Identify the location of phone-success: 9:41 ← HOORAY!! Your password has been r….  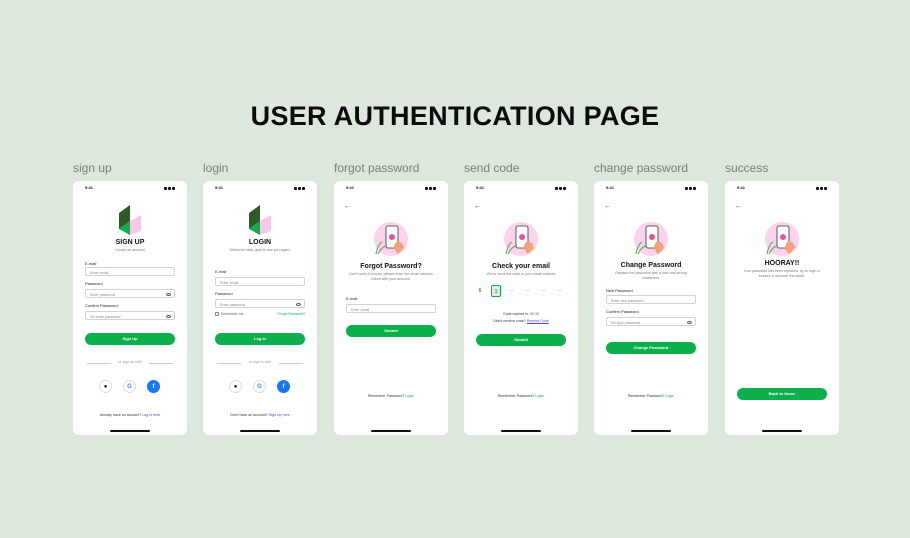
(782, 308).